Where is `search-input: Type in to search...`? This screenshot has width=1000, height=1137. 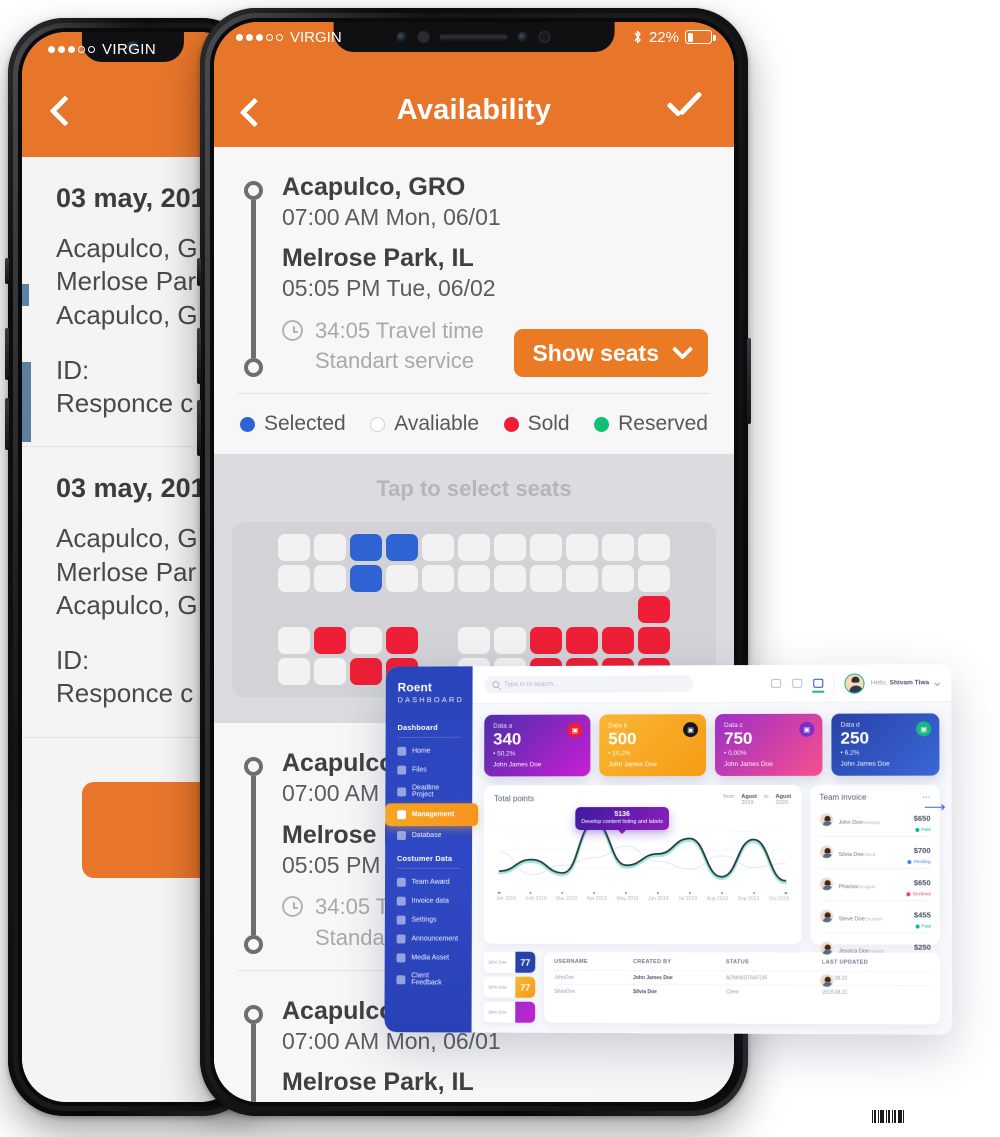
search-input: Type in to search... is located at coordinates (589, 684).